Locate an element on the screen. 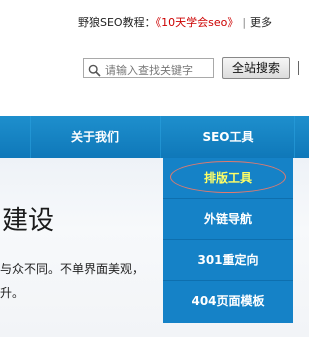 Image resolution: width=320 pixels, height=337 pixels. promo-course-link: 《10天学会seo》 is located at coordinates (197, 22).